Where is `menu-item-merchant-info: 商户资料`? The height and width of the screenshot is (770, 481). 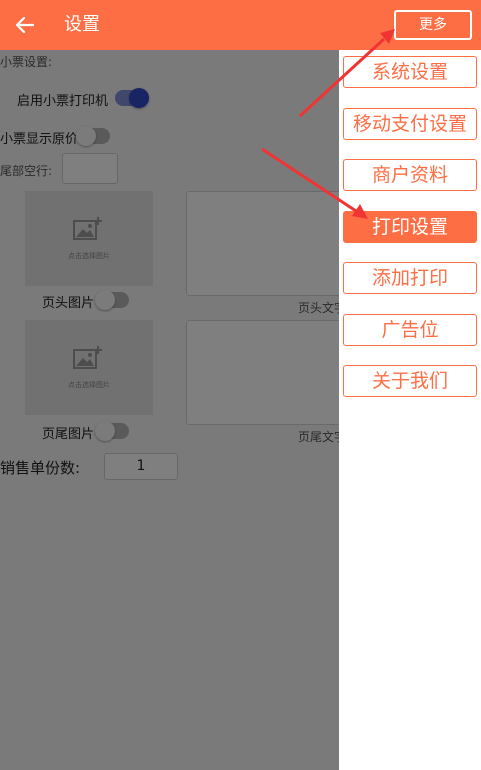
menu-item-merchant-info: 商户资料 is located at coordinates (410, 175).